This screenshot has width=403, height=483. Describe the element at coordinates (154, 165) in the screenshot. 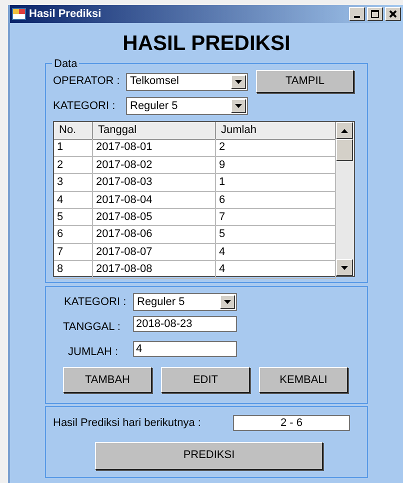

I see `table-cell: 2017-08-02` at that location.